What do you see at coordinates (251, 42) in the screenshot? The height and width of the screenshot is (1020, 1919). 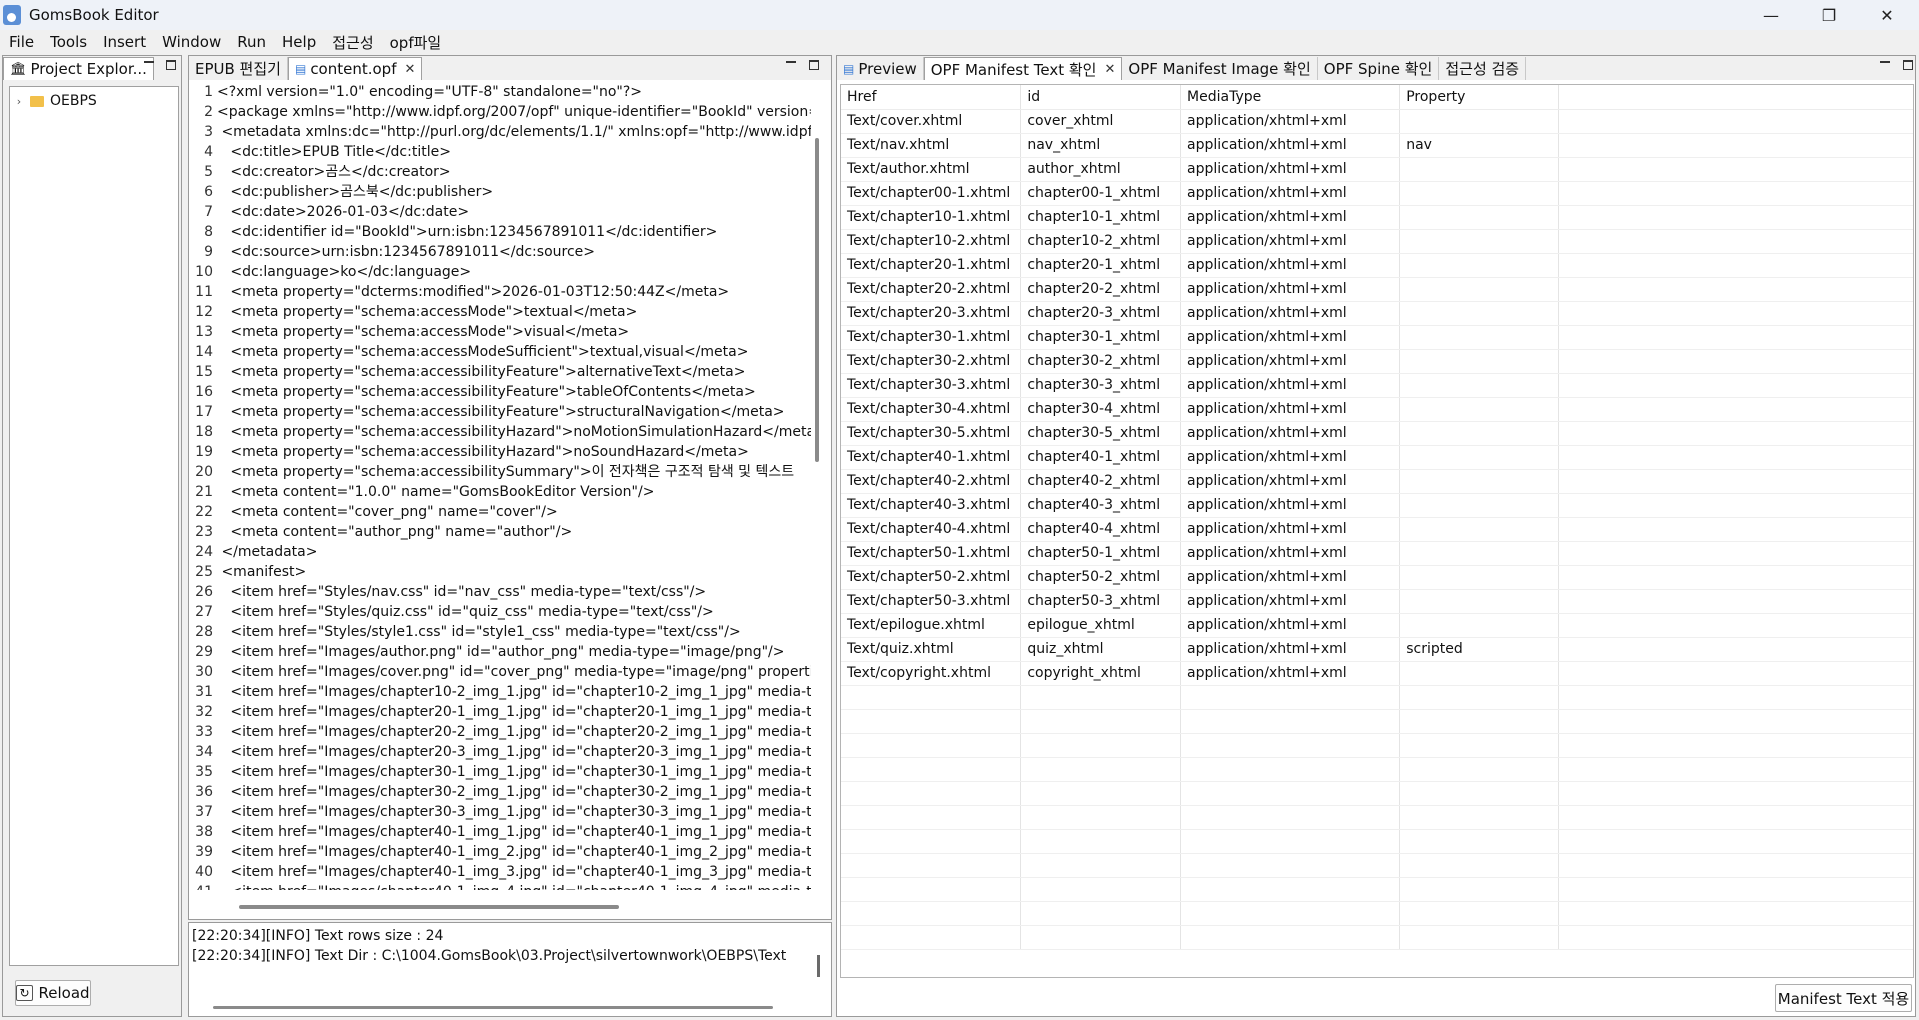 I see `menu-run: Run` at bounding box center [251, 42].